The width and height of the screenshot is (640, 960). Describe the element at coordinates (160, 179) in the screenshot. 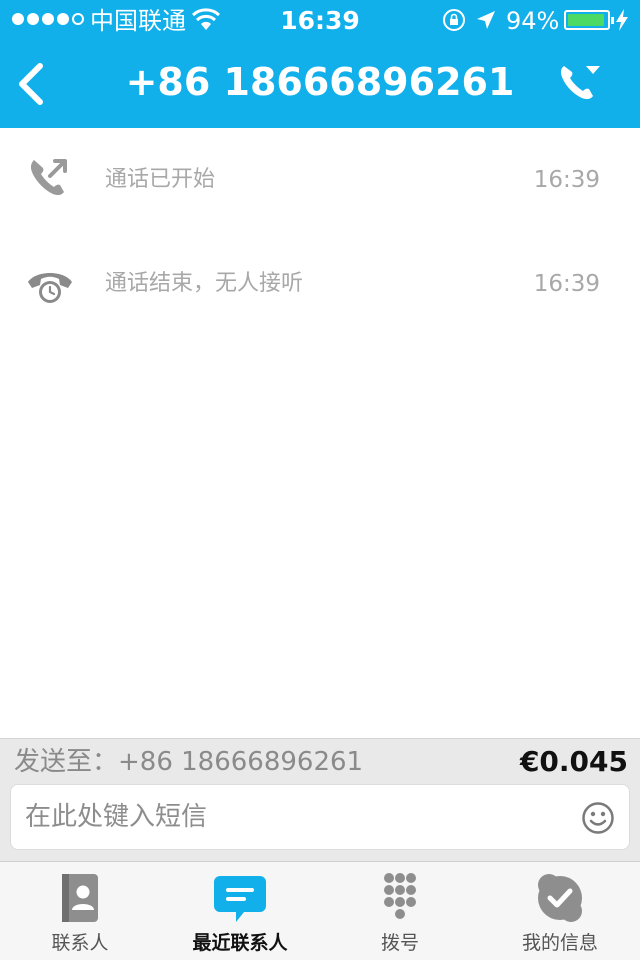

I see `message-text: 通话已开始` at that location.